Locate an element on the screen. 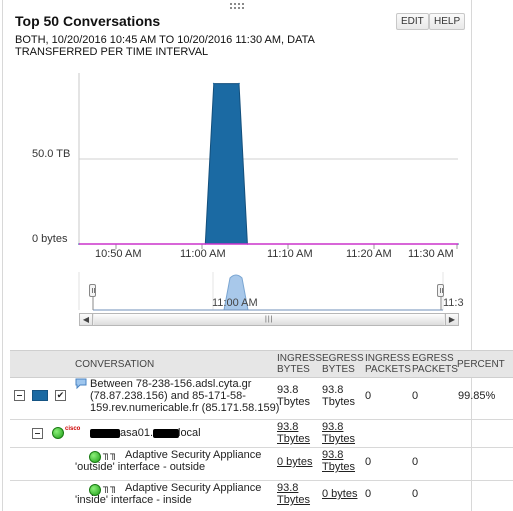 The height and width of the screenshot is (511, 513). header-ingress-bytes: INGRESS BYTES is located at coordinates (300, 364).